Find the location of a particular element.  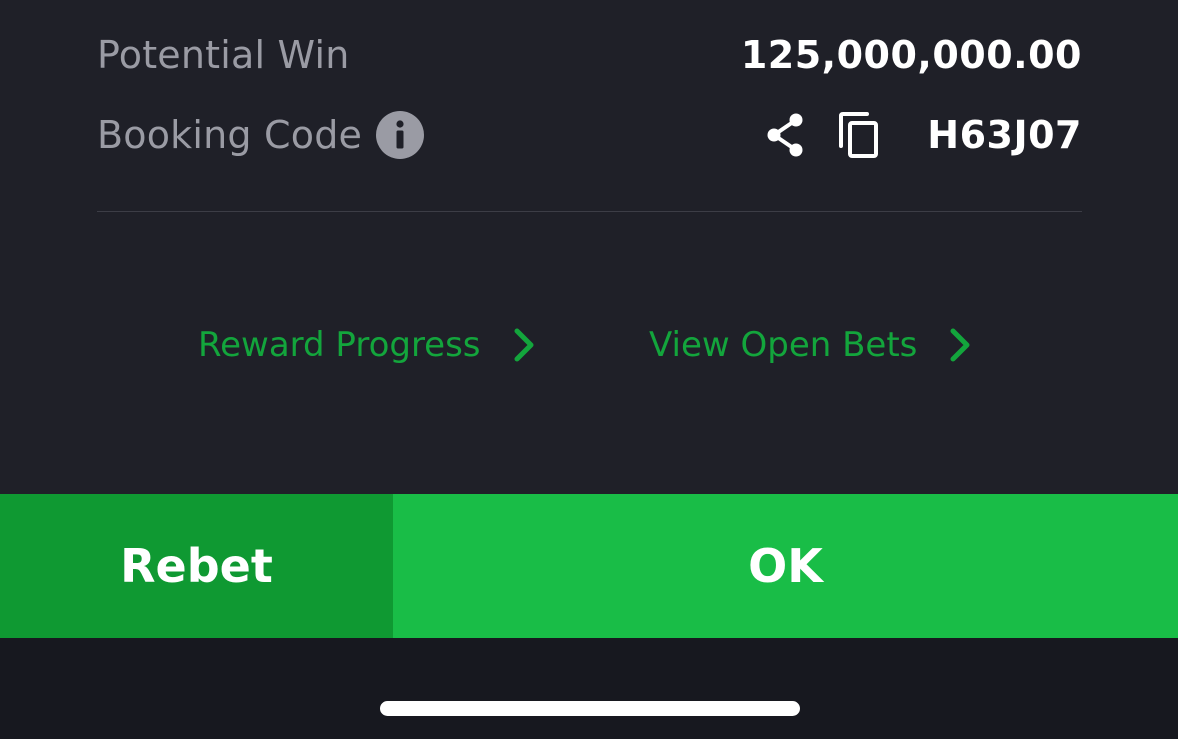

booking-code-value: H63J07 is located at coordinates (1004, 135).